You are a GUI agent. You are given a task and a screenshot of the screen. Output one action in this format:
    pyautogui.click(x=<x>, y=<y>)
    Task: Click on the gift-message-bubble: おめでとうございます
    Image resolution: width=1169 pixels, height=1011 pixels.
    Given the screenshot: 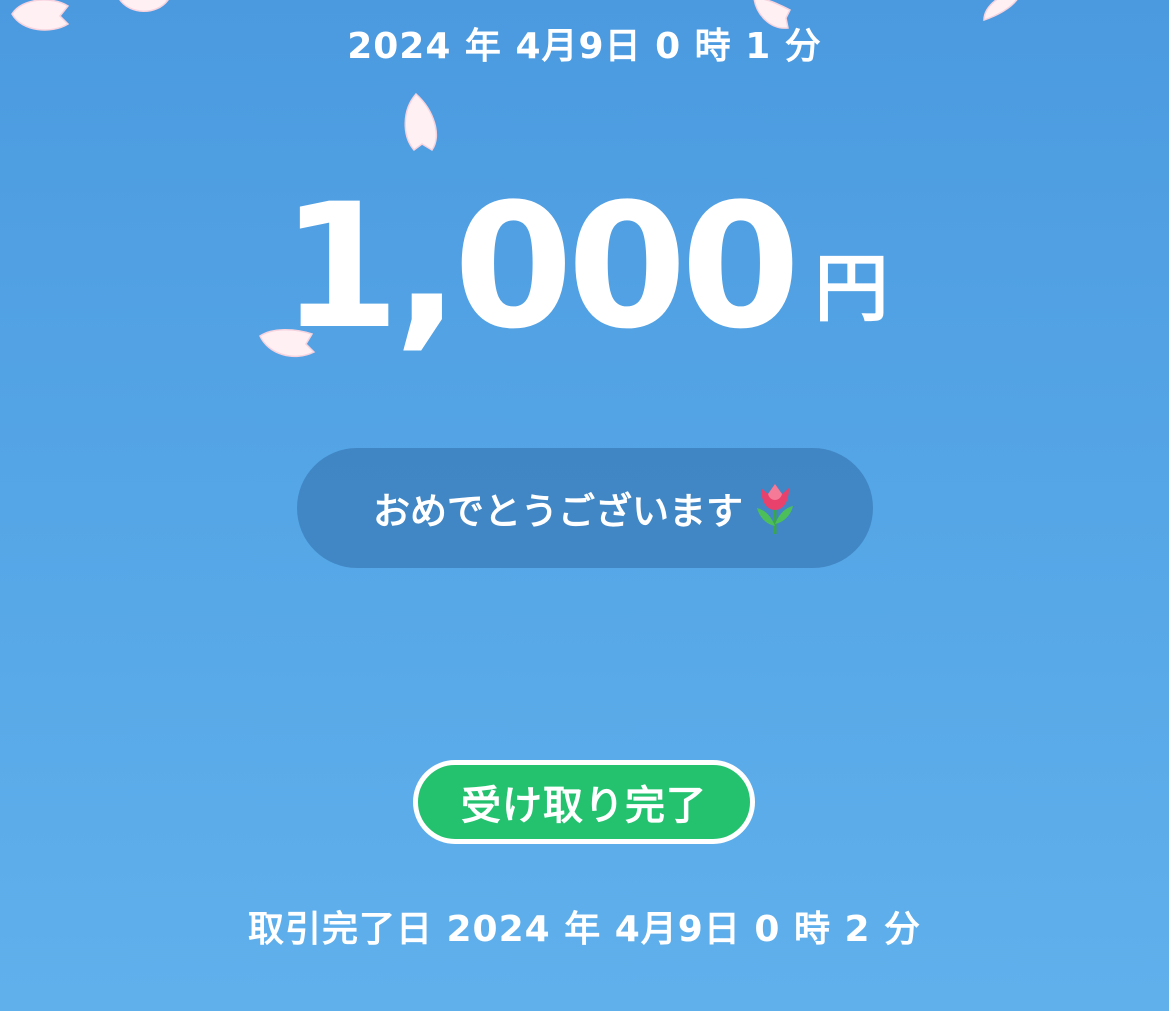 What is the action you would take?
    pyautogui.click(x=585, y=508)
    